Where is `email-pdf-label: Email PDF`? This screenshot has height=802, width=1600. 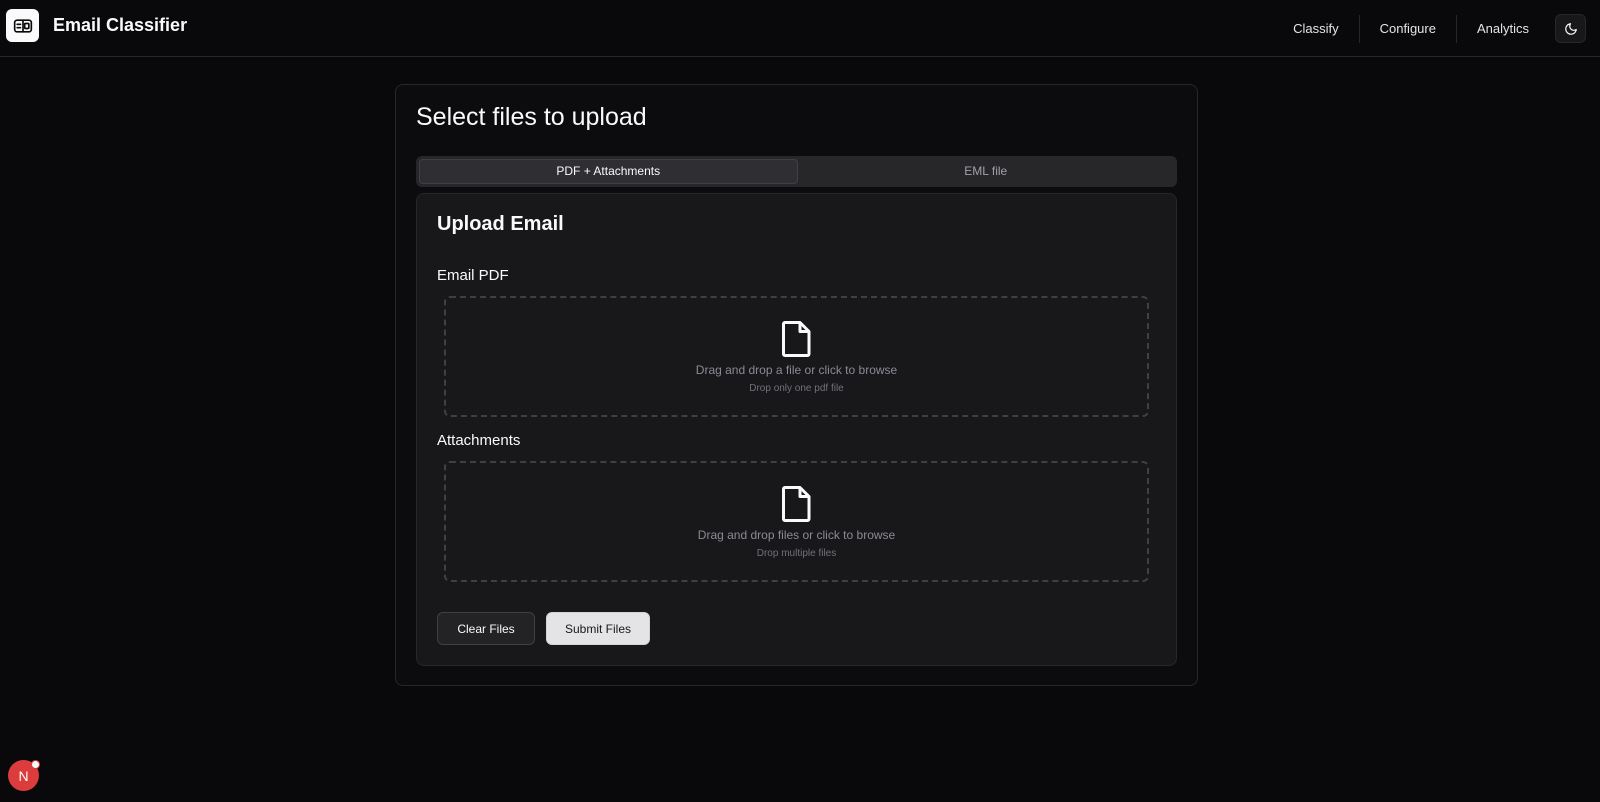
email-pdf-label: Email PDF is located at coordinates (473, 275).